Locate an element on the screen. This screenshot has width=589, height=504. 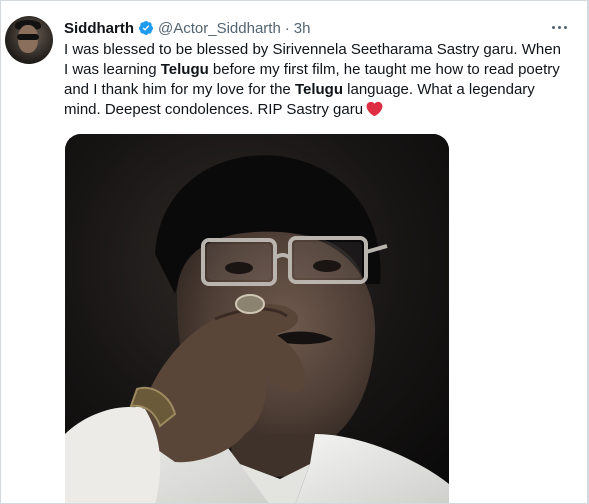
verified-badge-icon is located at coordinates (146, 28).